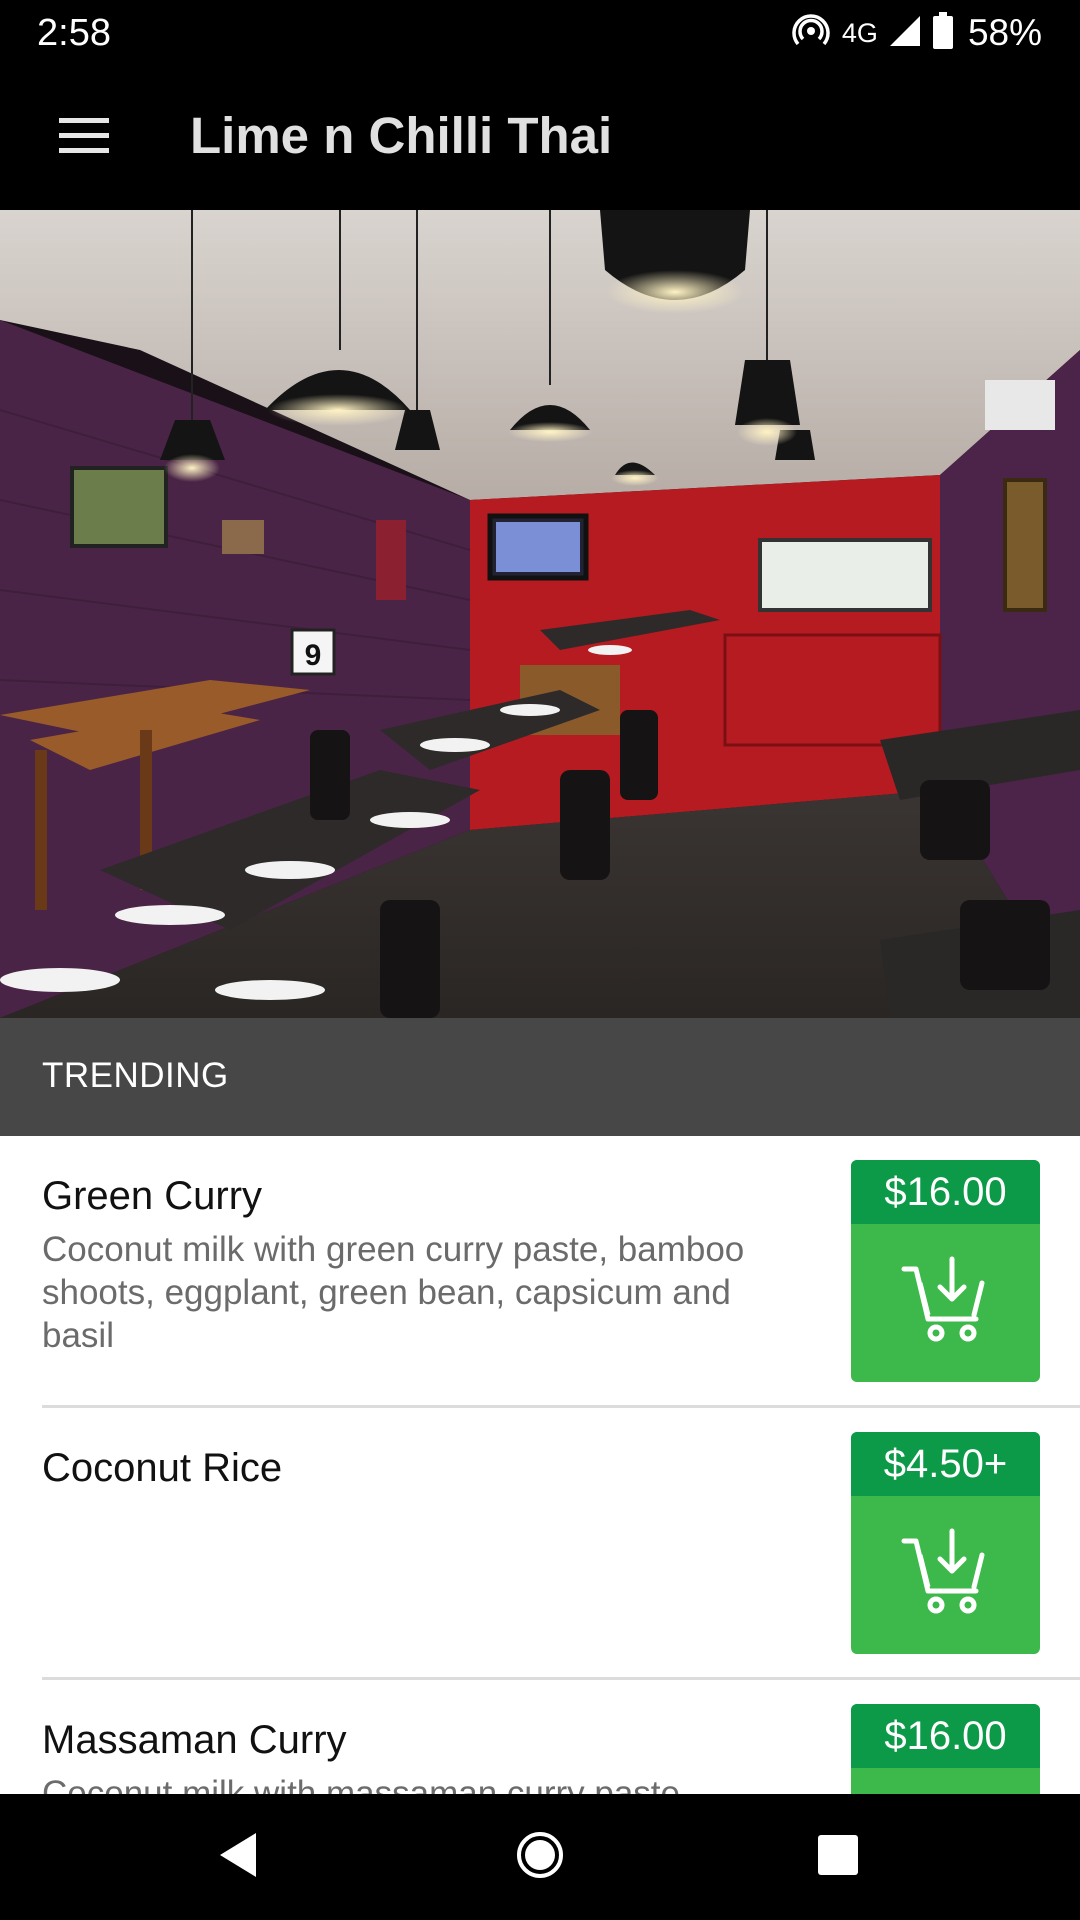  What do you see at coordinates (162, 1468) in the screenshot?
I see `item-name: Coconut Rice` at bounding box center [162, 1468].